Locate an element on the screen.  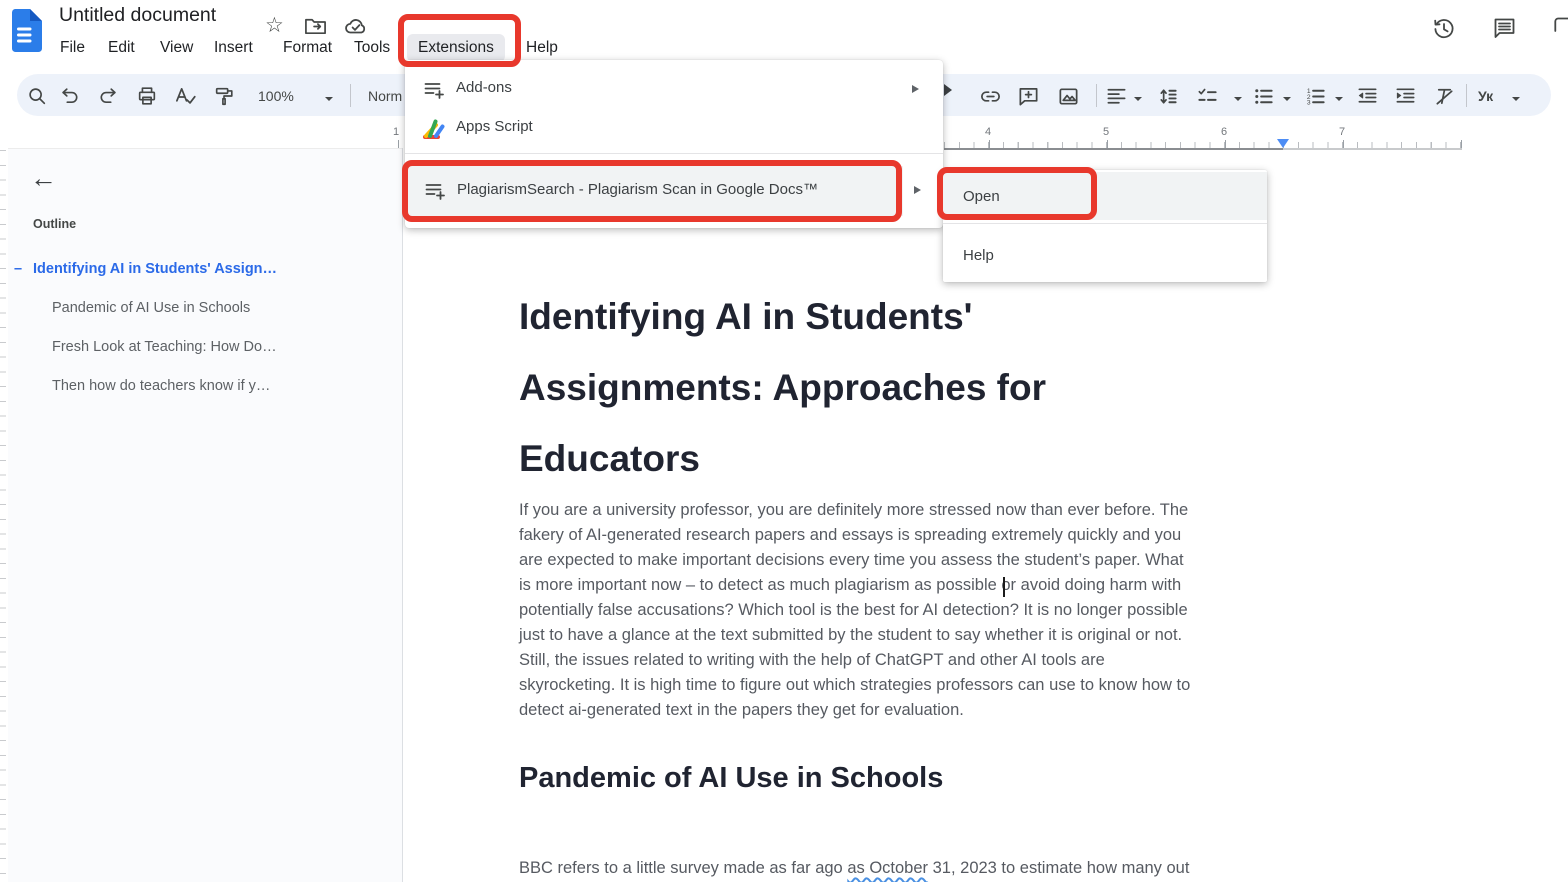
decrease-indent-icon is located at coordinates (1367, 96).